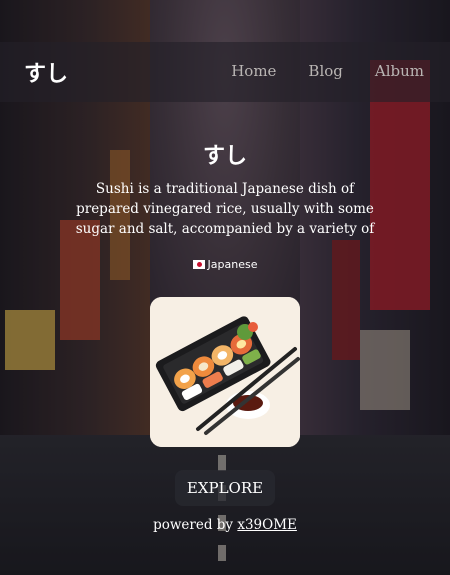 This screenshot has height=575, width=450. What do you see at coordinates (225, 72) in the screenshot?
I see `top-navbar: すし Home Blog Album` at bounding box center [225, 72].